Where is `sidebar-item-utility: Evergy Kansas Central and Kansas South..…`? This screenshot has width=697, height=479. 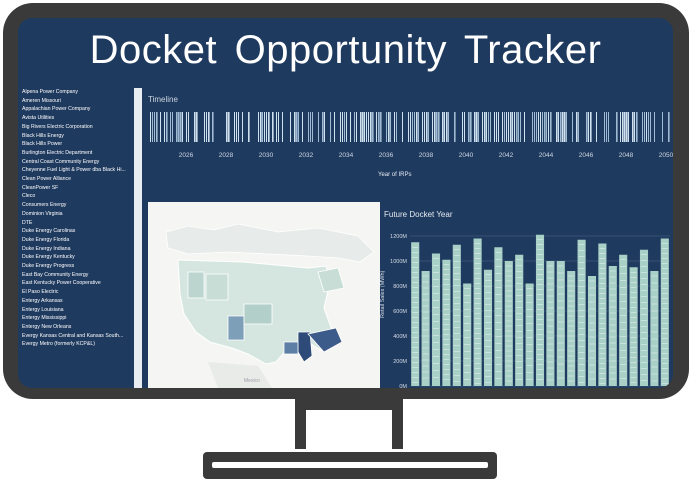 sidebar-item-utility: Evergy Kansas Central and Kansas South..… is located at coordinates (80, 336).